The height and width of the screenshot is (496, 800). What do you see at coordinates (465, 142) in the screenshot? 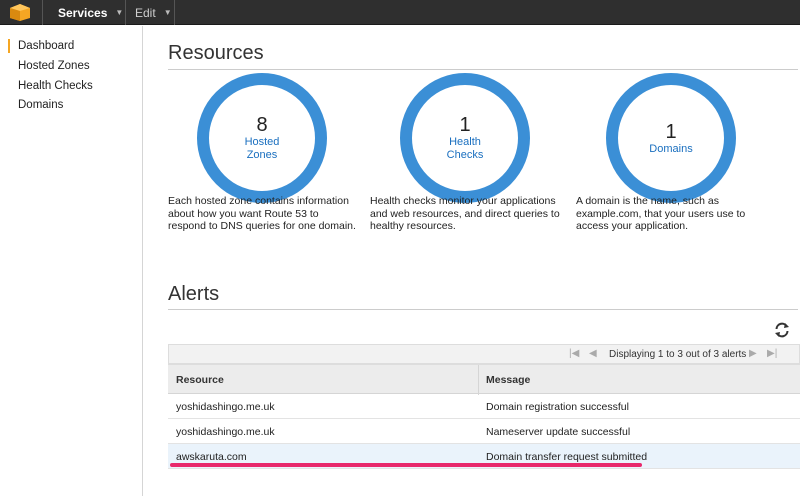
I see `health-checks-label-line1: Health` at bounding box center [465, 142].